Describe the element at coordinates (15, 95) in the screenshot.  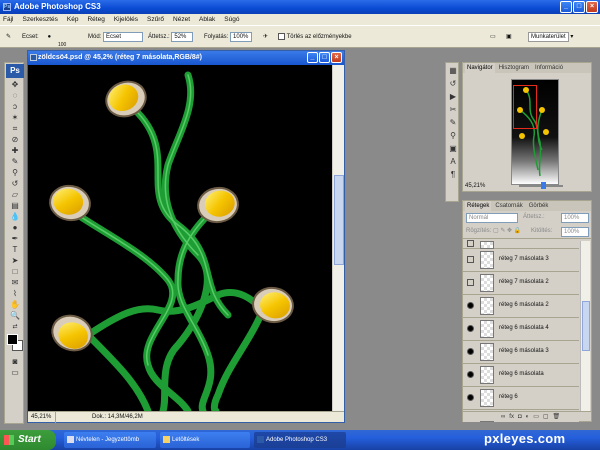
I see `marquee-tool-icon: ◌` at that location.